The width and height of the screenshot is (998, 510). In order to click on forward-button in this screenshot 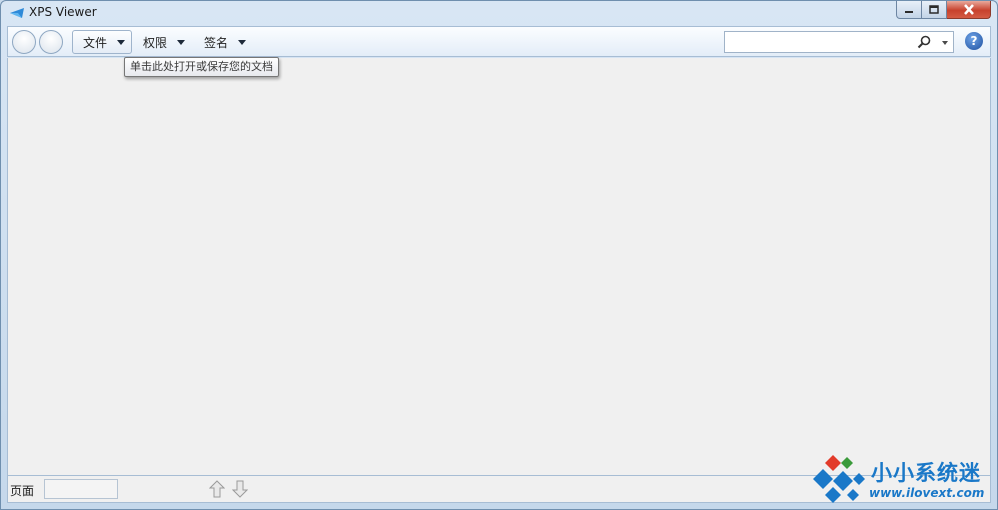, I will do `click(51, 42)`.